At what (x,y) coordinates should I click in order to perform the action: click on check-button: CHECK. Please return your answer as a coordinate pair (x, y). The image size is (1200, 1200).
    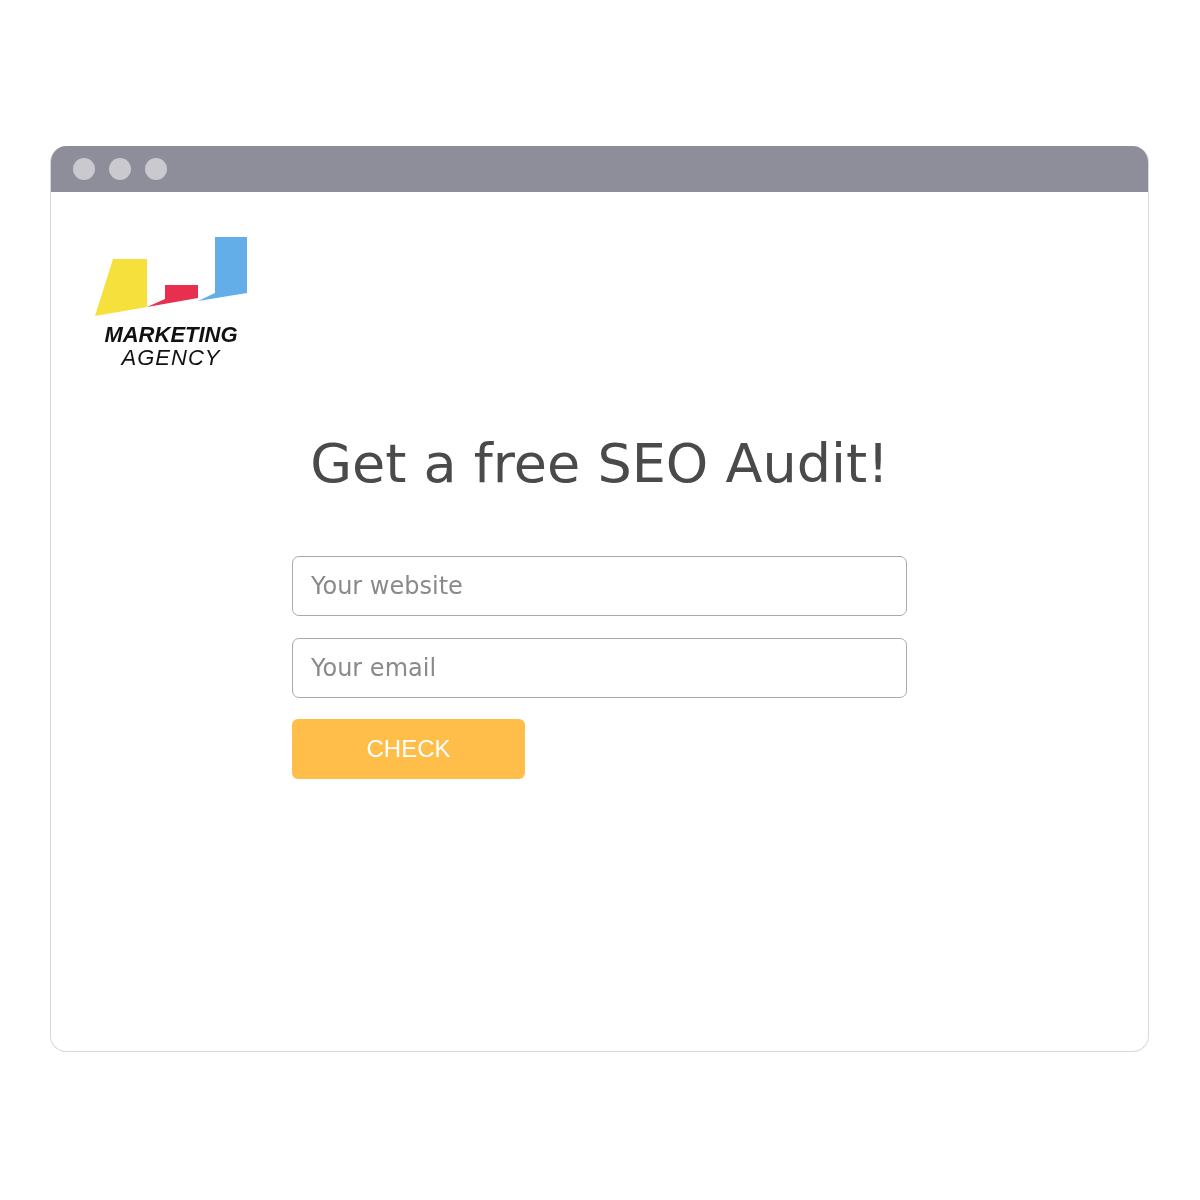
    Looking at the image, I should click on (408, 749).